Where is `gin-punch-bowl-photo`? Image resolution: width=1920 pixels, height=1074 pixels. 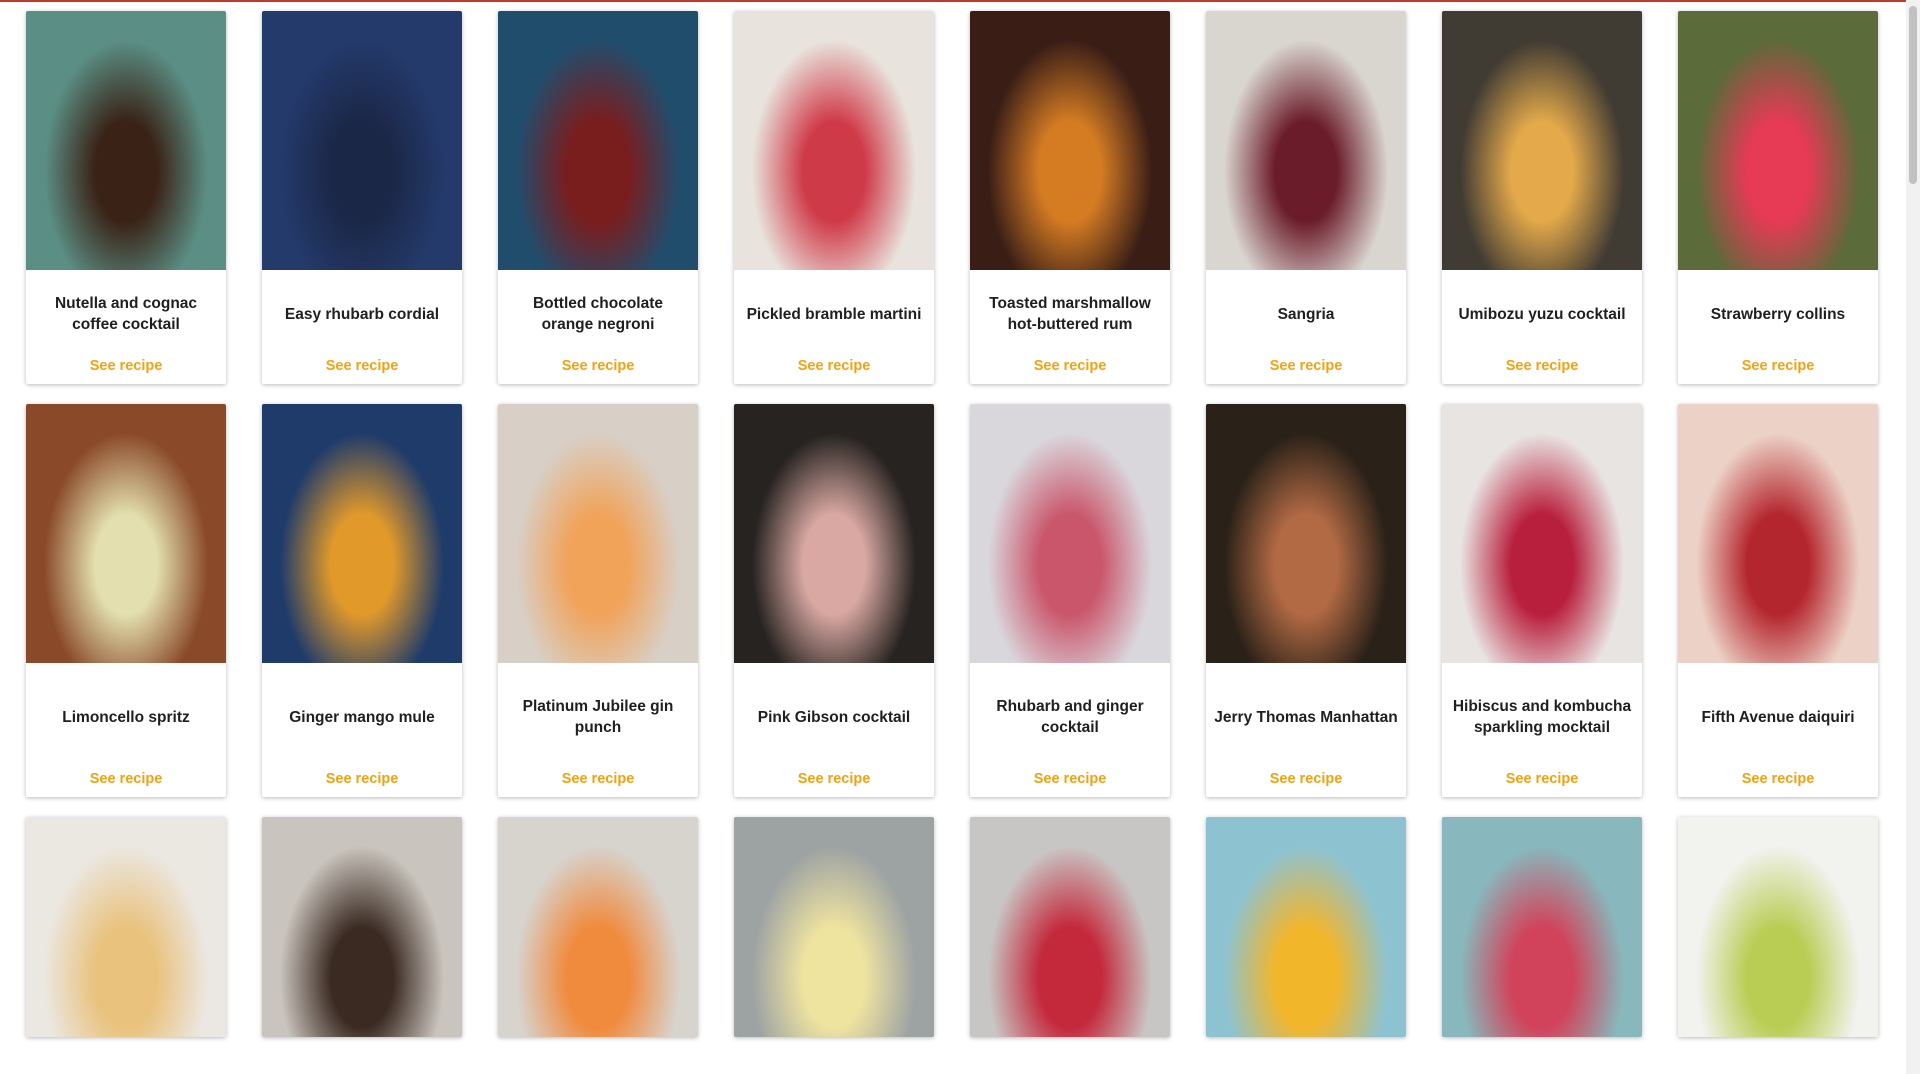 gin-punch-bowl-photo is located at coordinates (598, 533).